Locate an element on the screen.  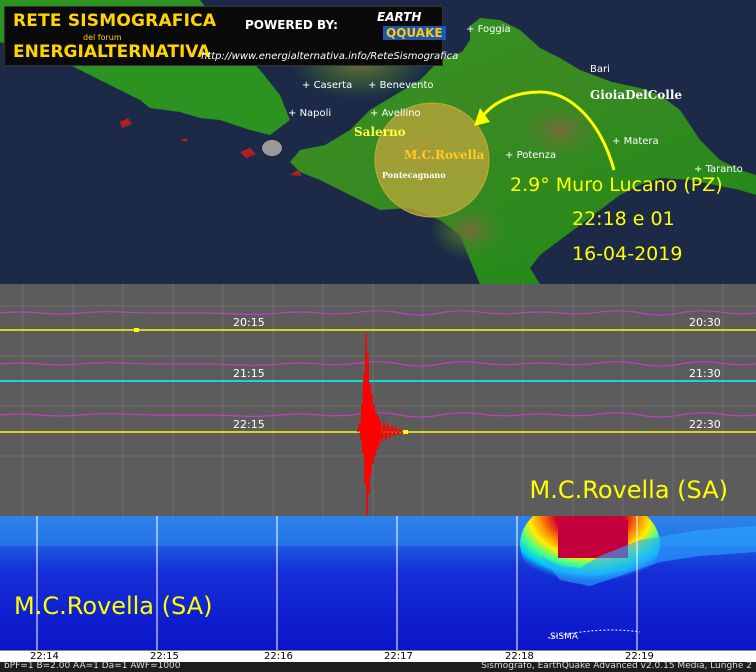
city-avellino: + Avellino is located at coordinates (395, 113).